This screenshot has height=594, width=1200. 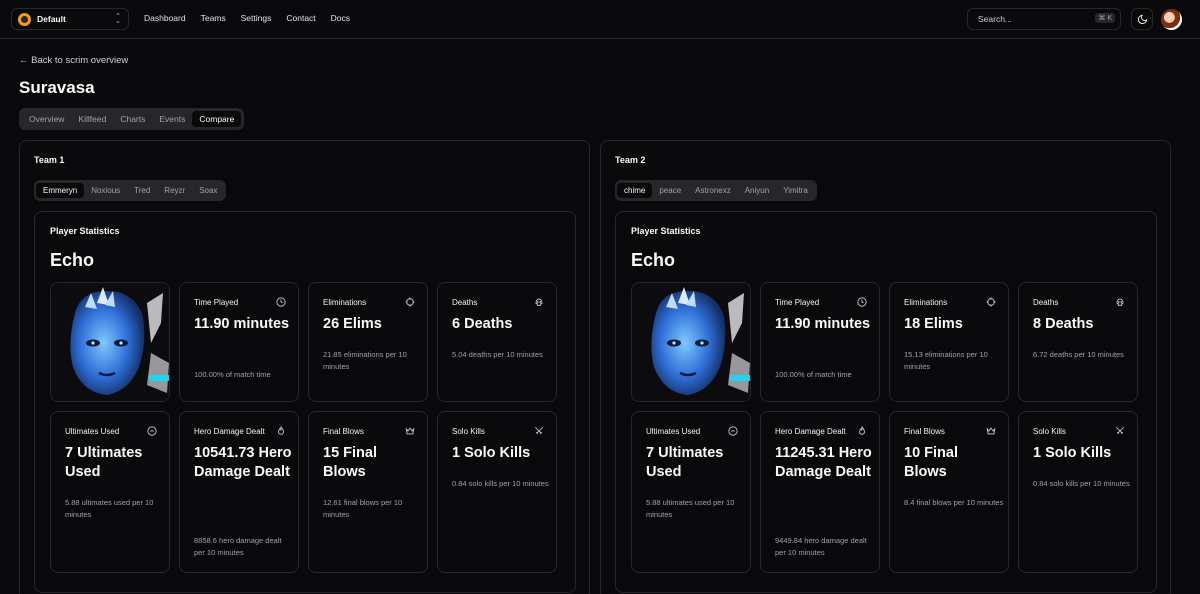 I want to click on section-title: Player Statistics, so click(x=85, y=231).